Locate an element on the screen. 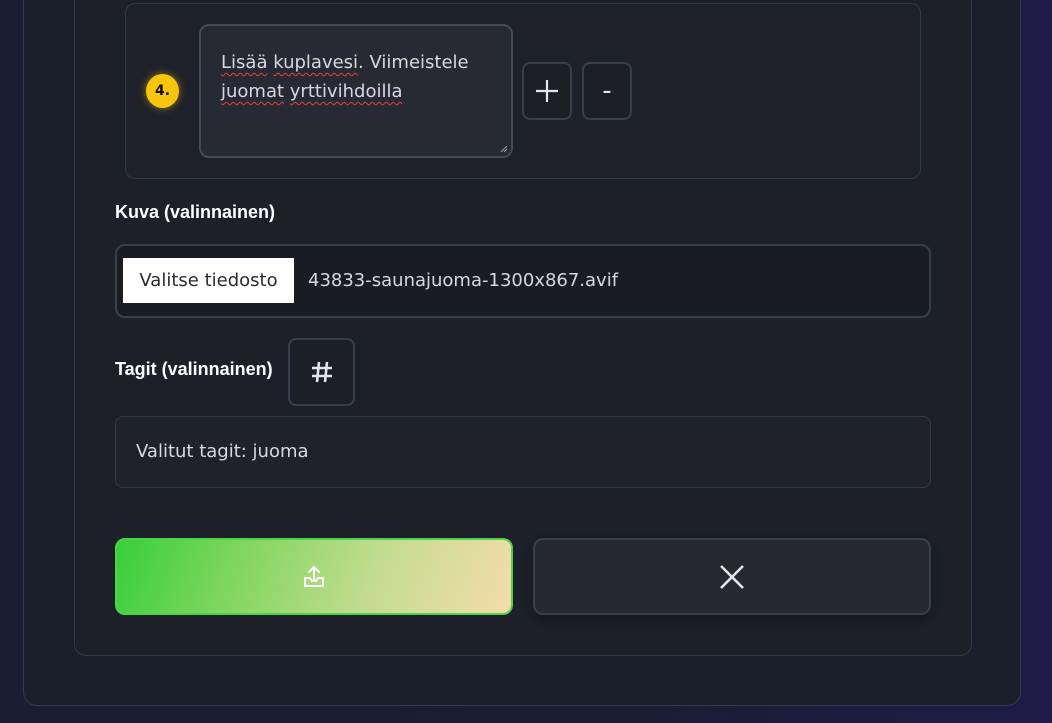 This screenshot has height=723, width=1052. upload-icon is located at coordinates (314, 576).